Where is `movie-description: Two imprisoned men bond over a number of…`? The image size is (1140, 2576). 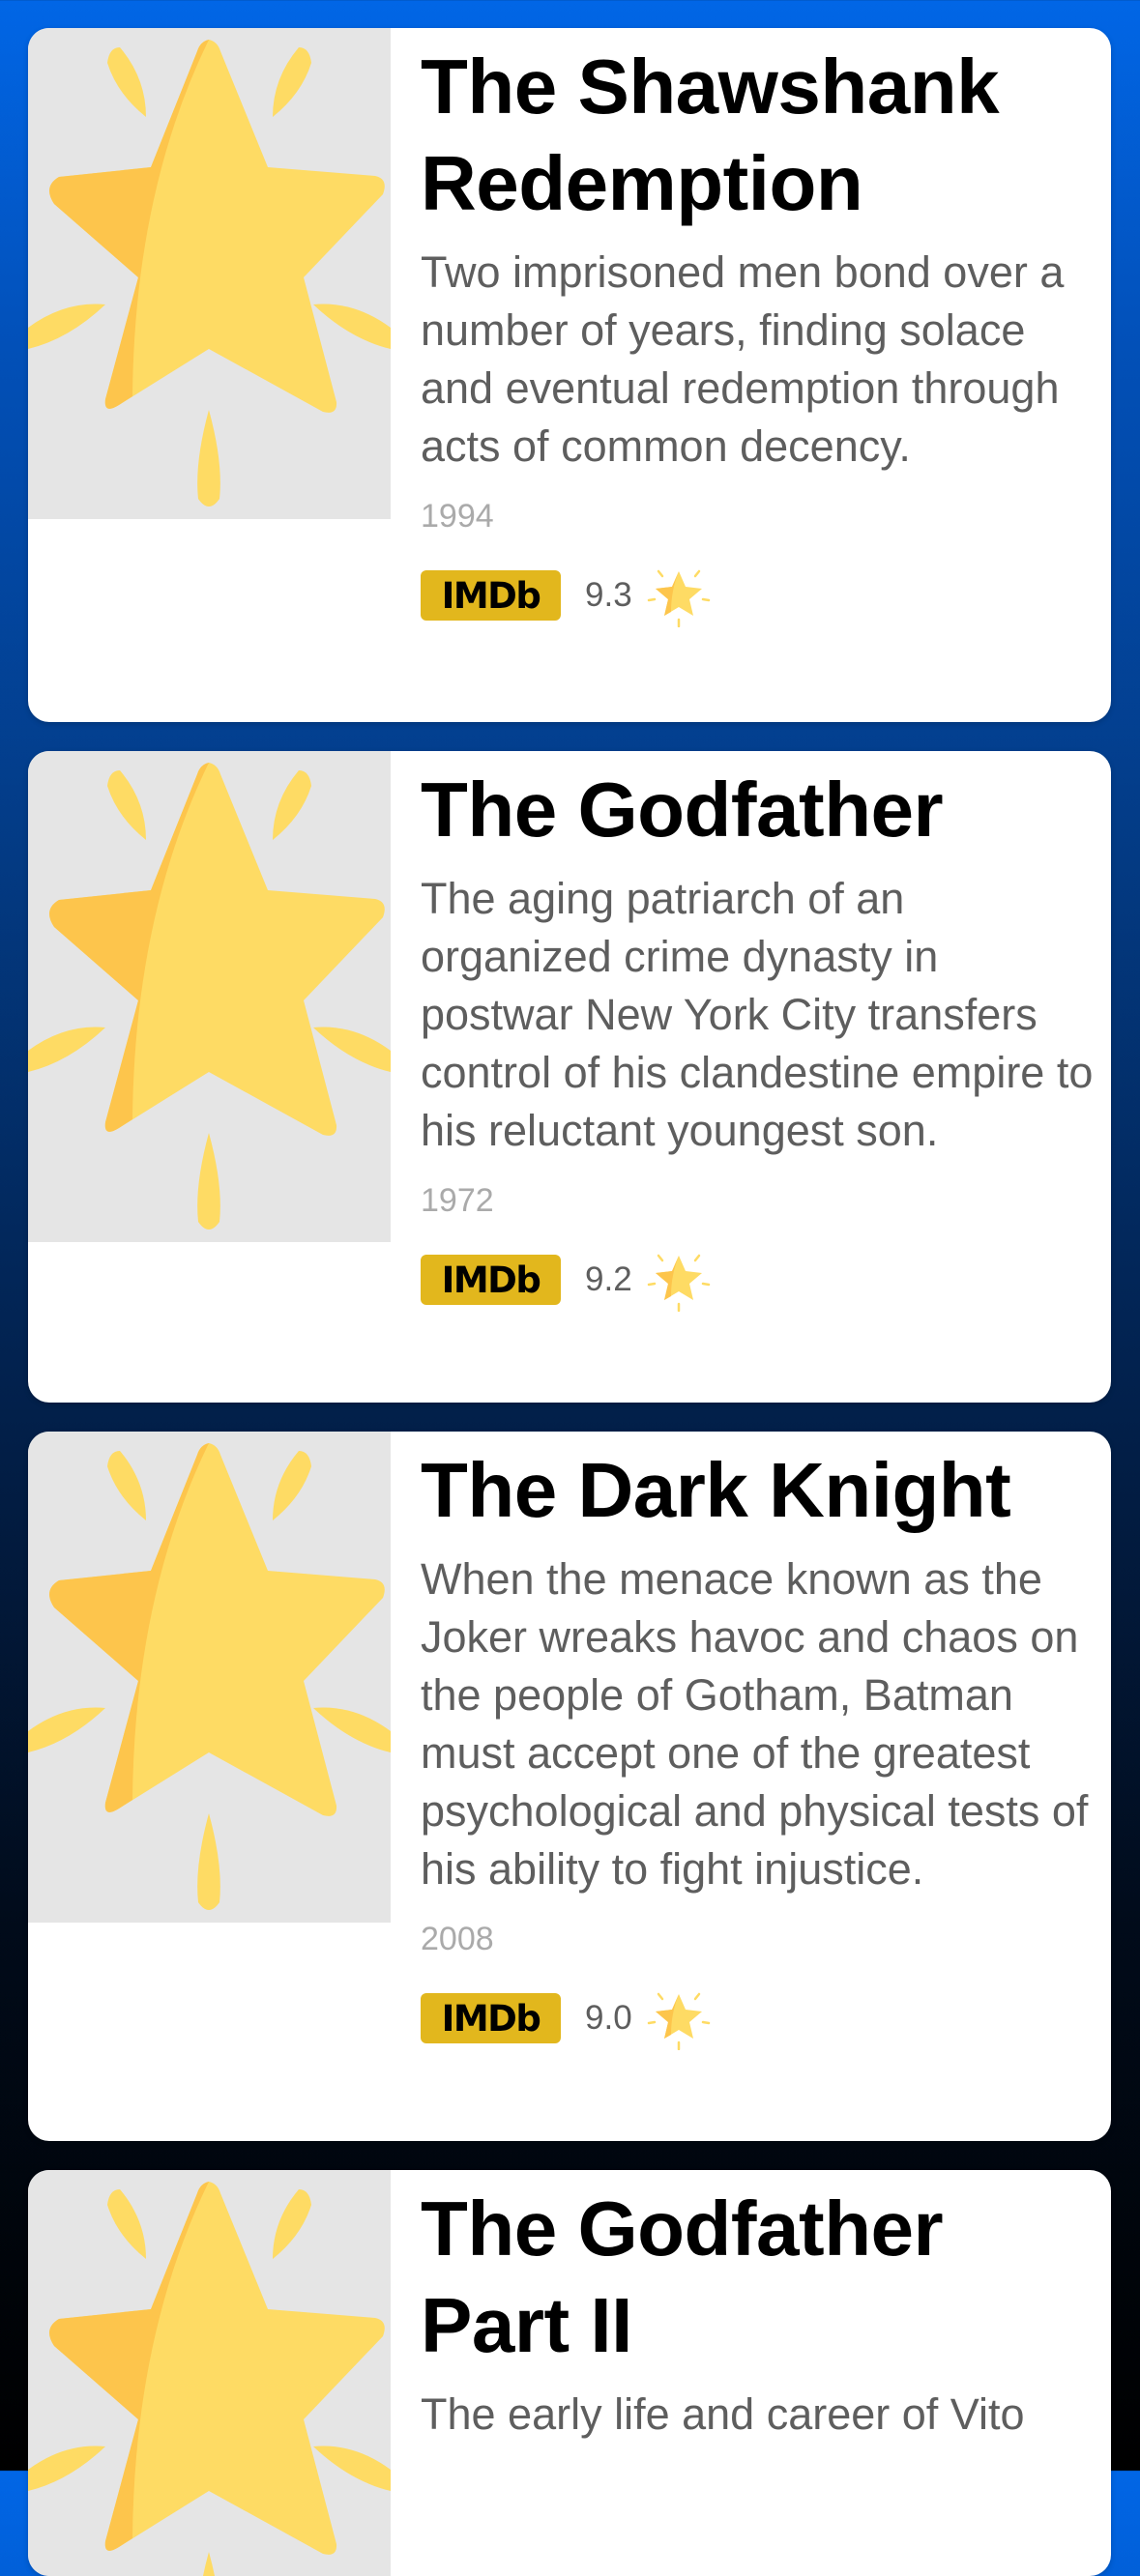
movie-description: Two imprisoned men bond over a number of… is located at coordinates (743, 359).